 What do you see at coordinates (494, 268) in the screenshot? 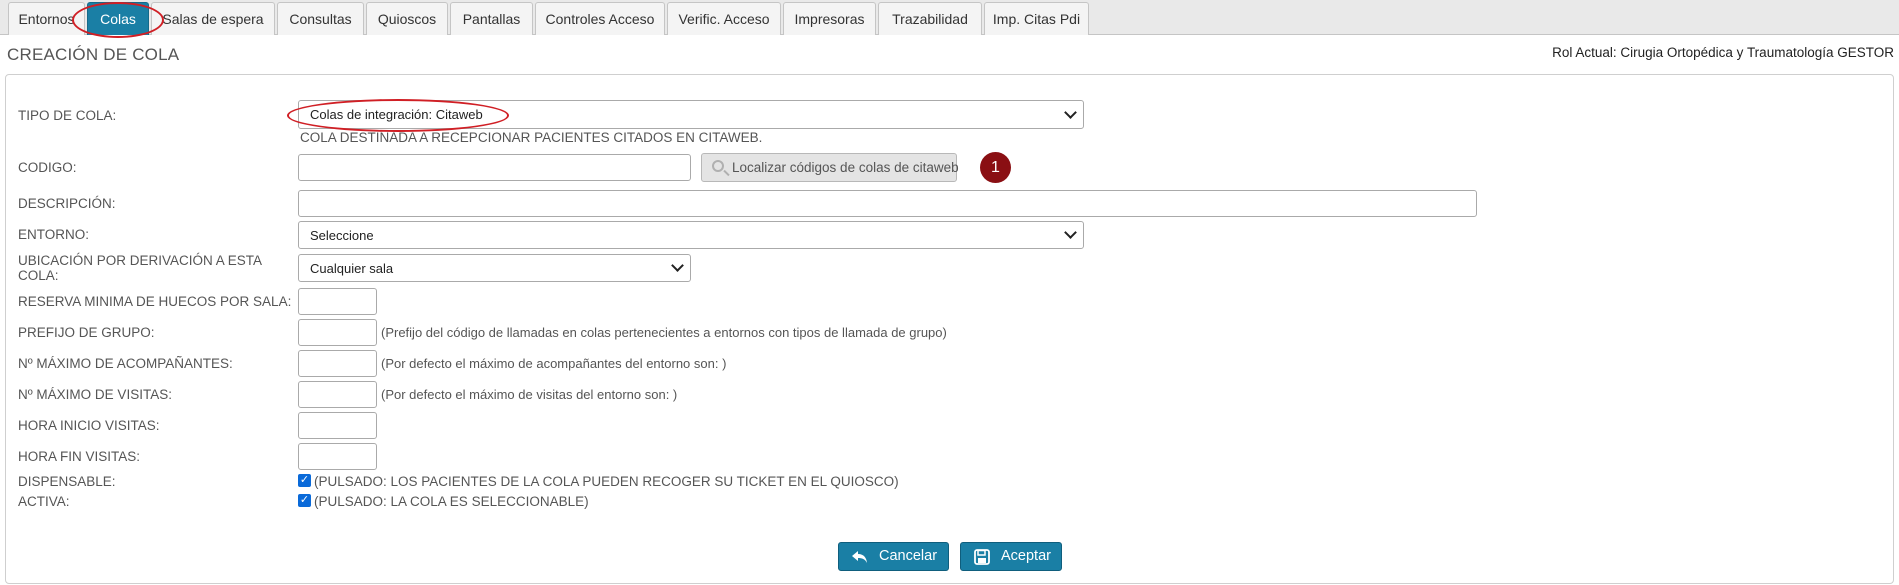
I see `ubicacion-select: Cualquier sala` at bounding box center [494, 268].